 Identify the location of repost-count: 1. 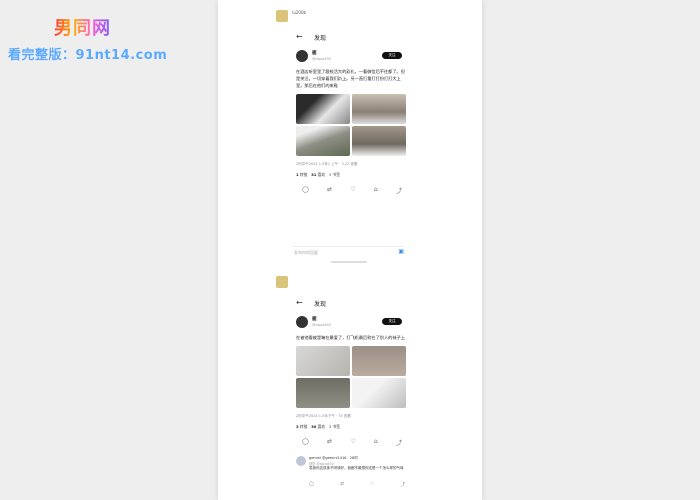
(297, 174).